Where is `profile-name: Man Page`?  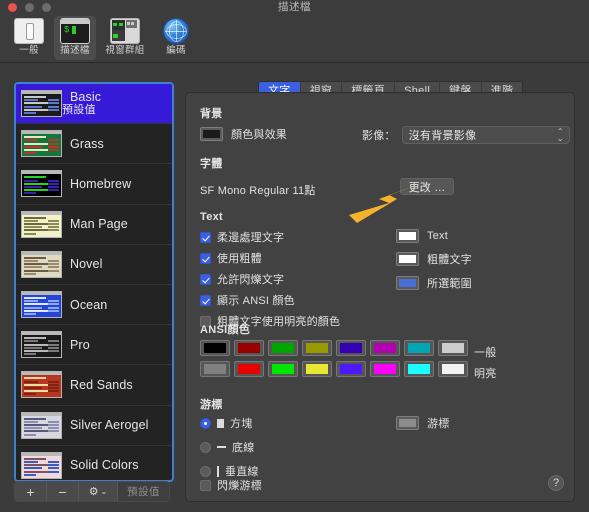 profile-name: Man Page is located at coordinates (99, 224).